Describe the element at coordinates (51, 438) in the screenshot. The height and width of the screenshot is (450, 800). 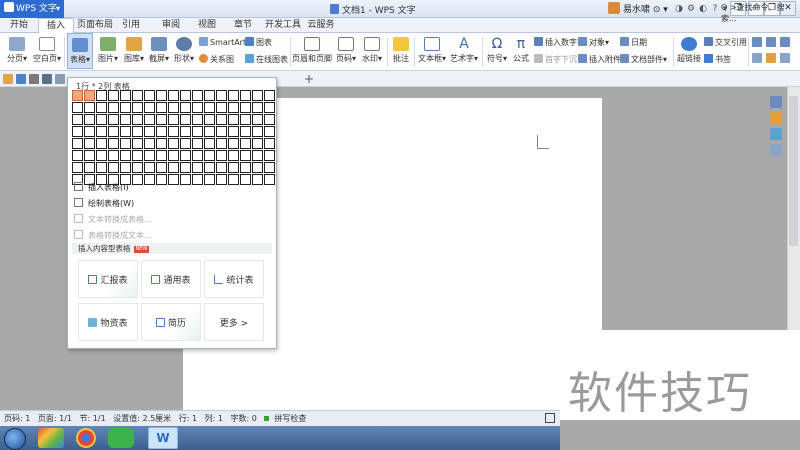
I see `taskbar-app-icon` at that location.